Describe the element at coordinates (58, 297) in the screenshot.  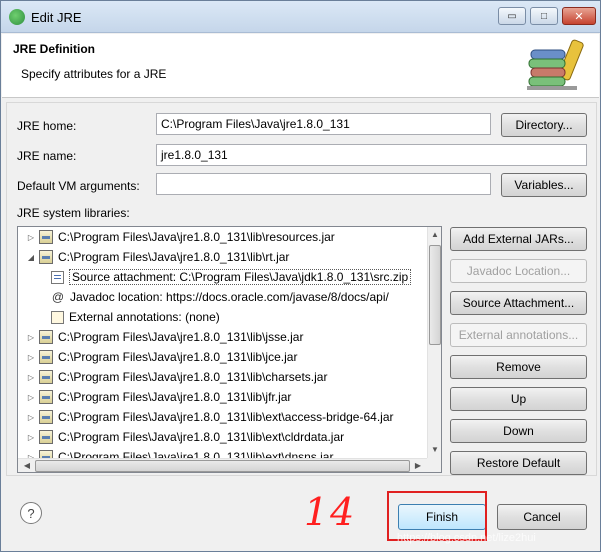
I see `javadoc-icon: @` at that location.